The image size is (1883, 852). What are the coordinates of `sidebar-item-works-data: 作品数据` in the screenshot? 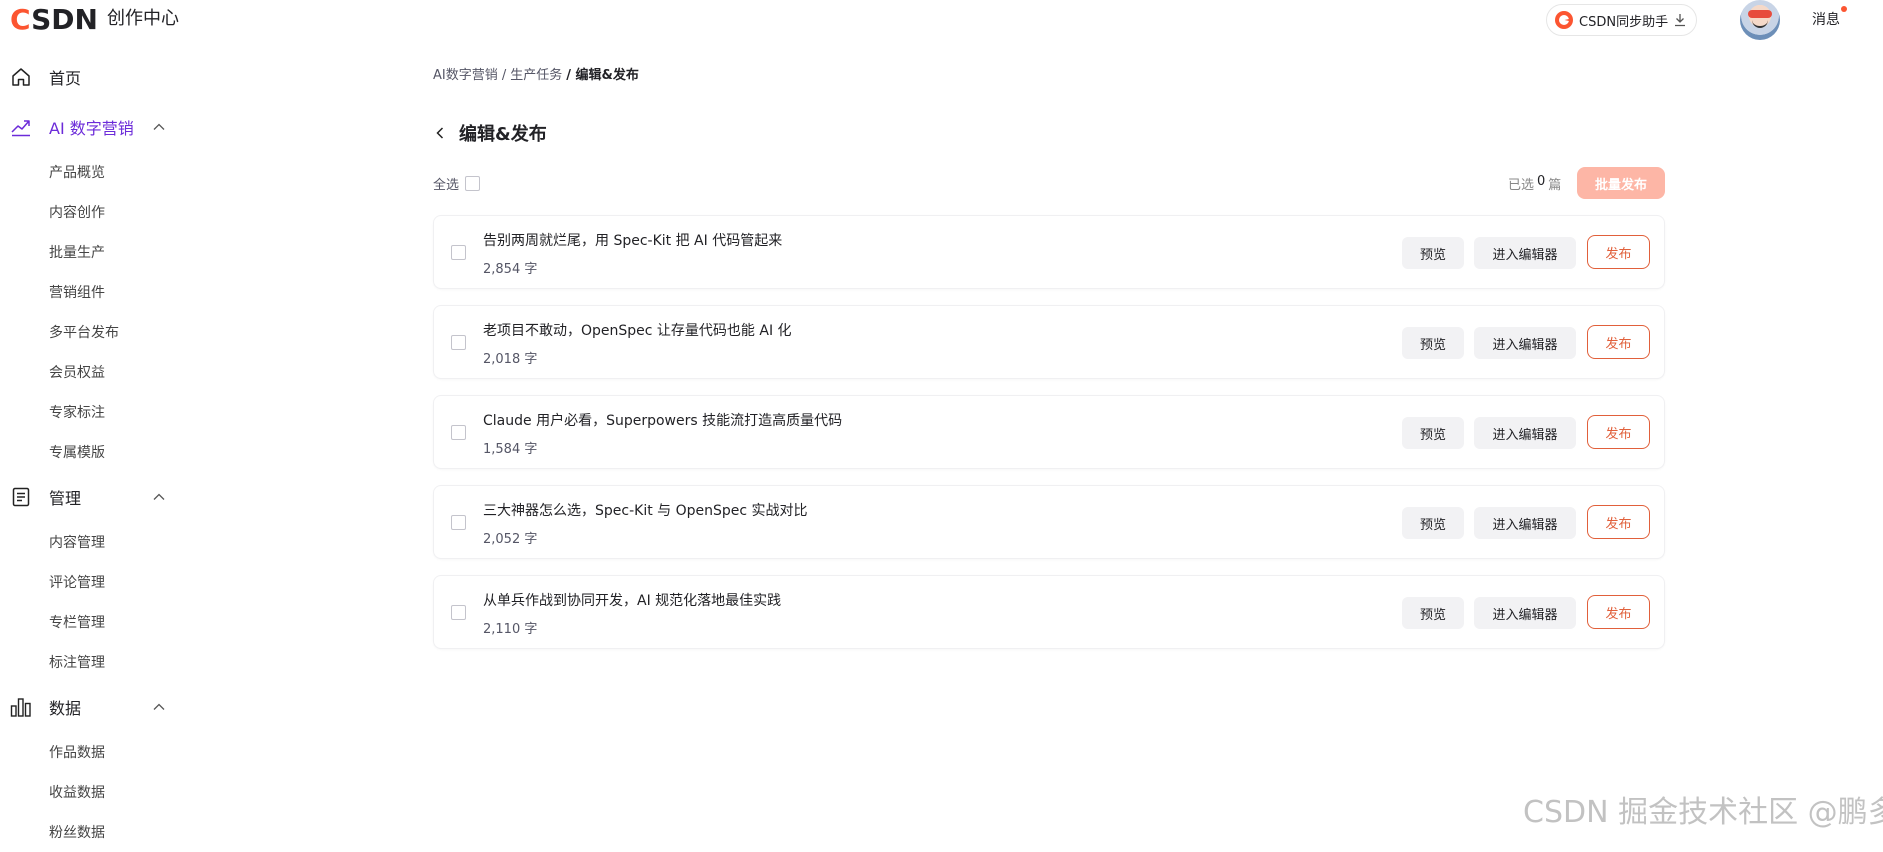 It's located at (110, 752).